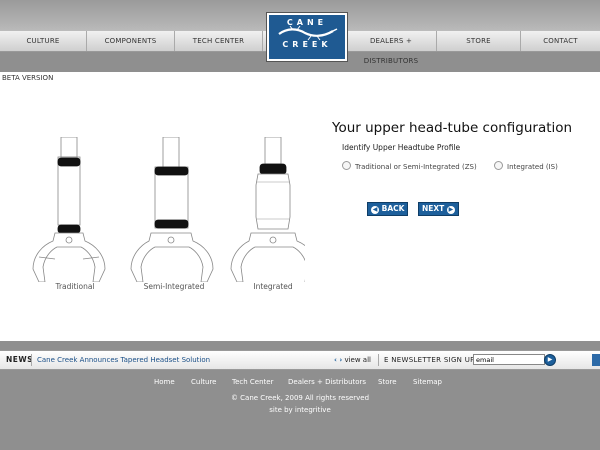  I want to click on email-field, so click(509, 359).